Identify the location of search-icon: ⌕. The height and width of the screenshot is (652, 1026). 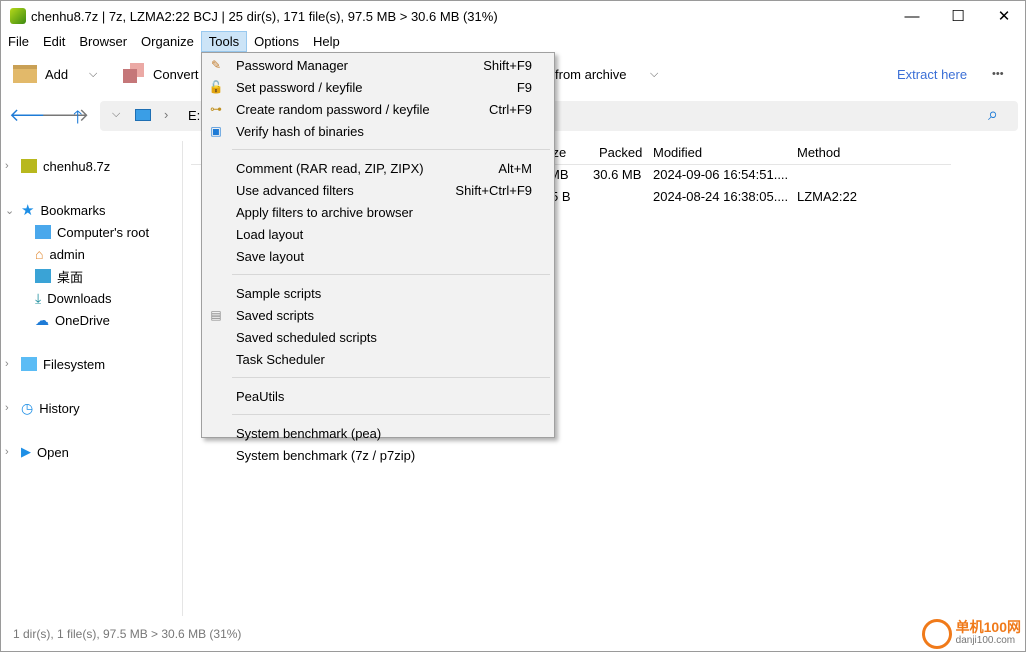
(993, 114).